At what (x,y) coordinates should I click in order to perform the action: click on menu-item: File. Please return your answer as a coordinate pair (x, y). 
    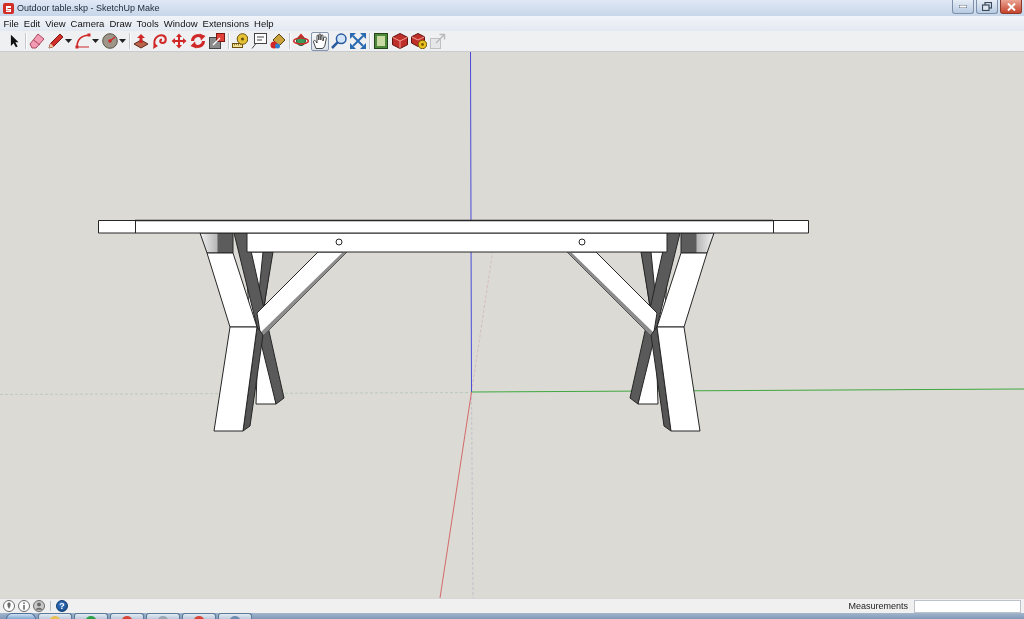
    Looking at the image, I should click on (11, 23).